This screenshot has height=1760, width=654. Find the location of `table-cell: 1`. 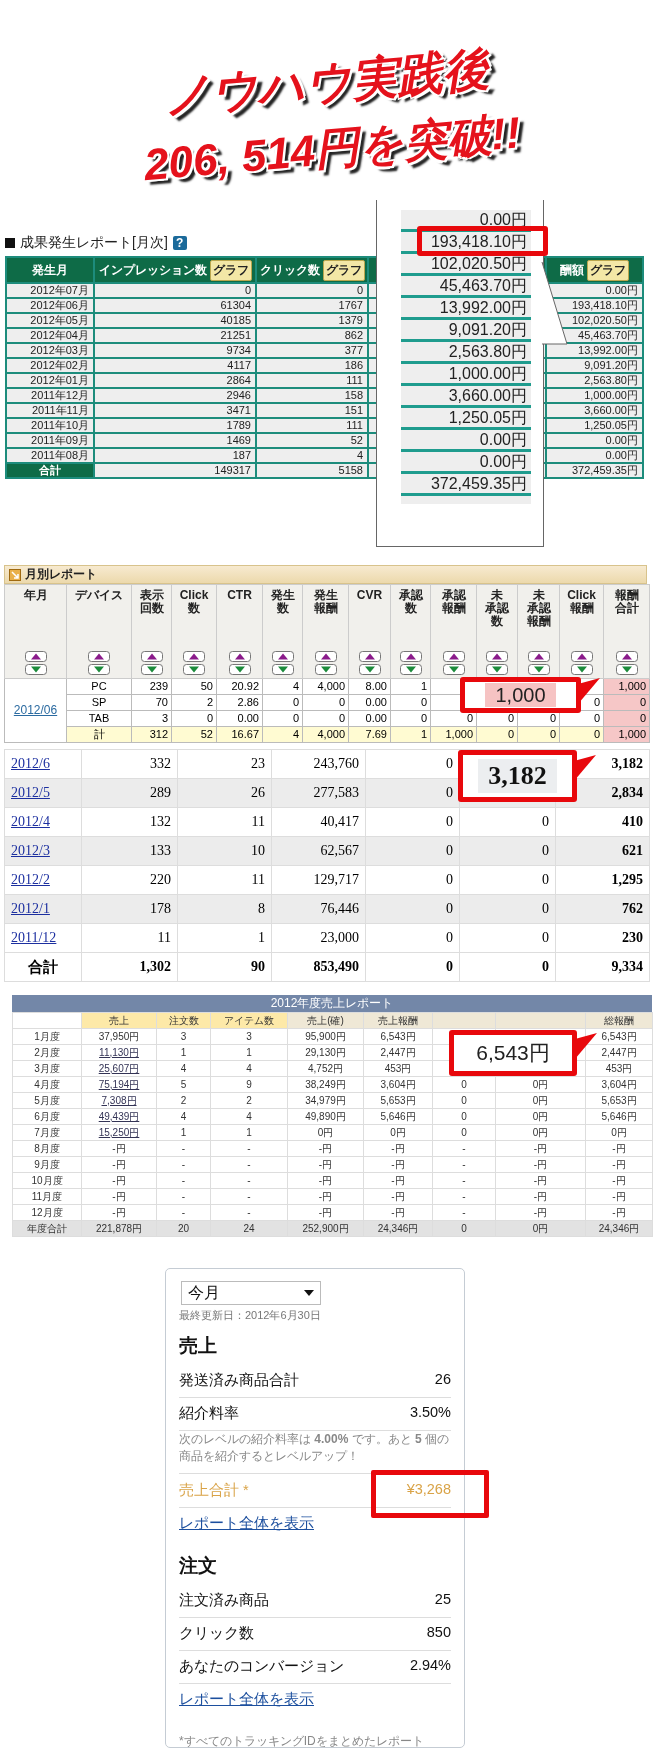

table-cell: 1 is located at coordinates (249, 1132).